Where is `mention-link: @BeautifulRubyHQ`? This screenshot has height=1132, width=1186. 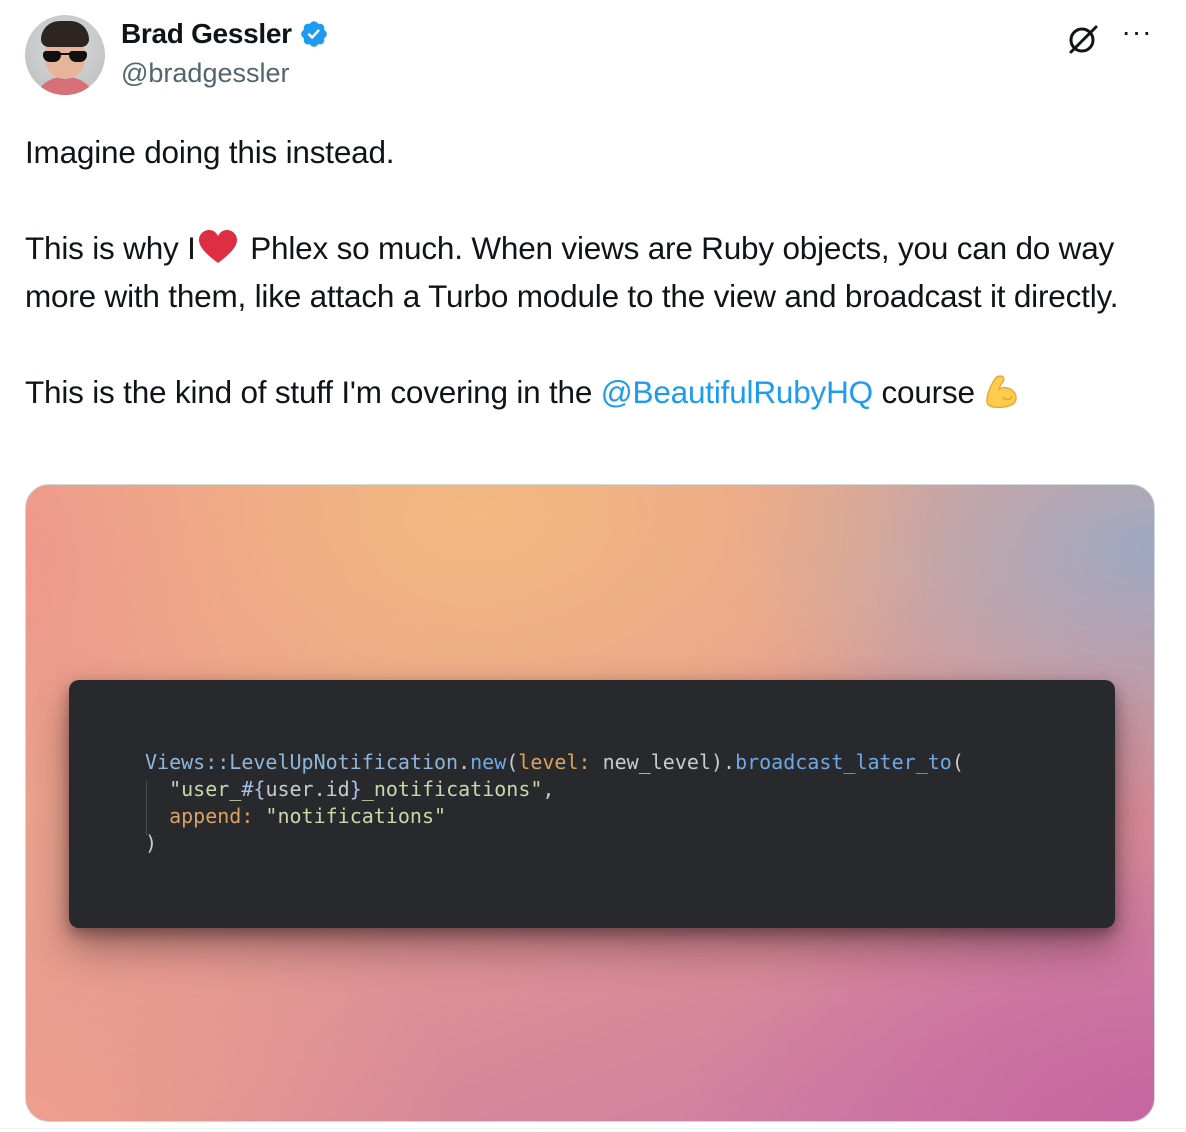 mention-link: @BeautifulRubyHQ is located at coordinates (737, 392).